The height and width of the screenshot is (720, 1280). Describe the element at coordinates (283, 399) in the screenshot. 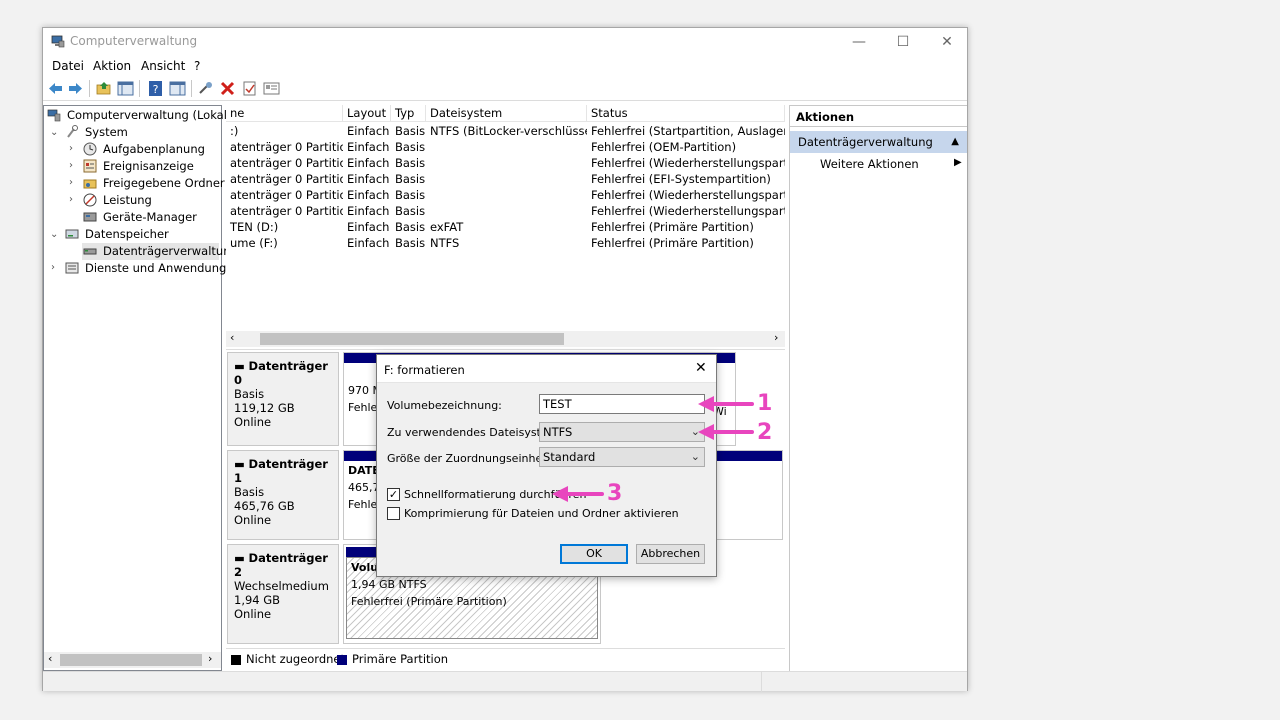

I see `disk-0-label: ▬ Datenträger 0 Basis 119,12 GB Online` at that location.